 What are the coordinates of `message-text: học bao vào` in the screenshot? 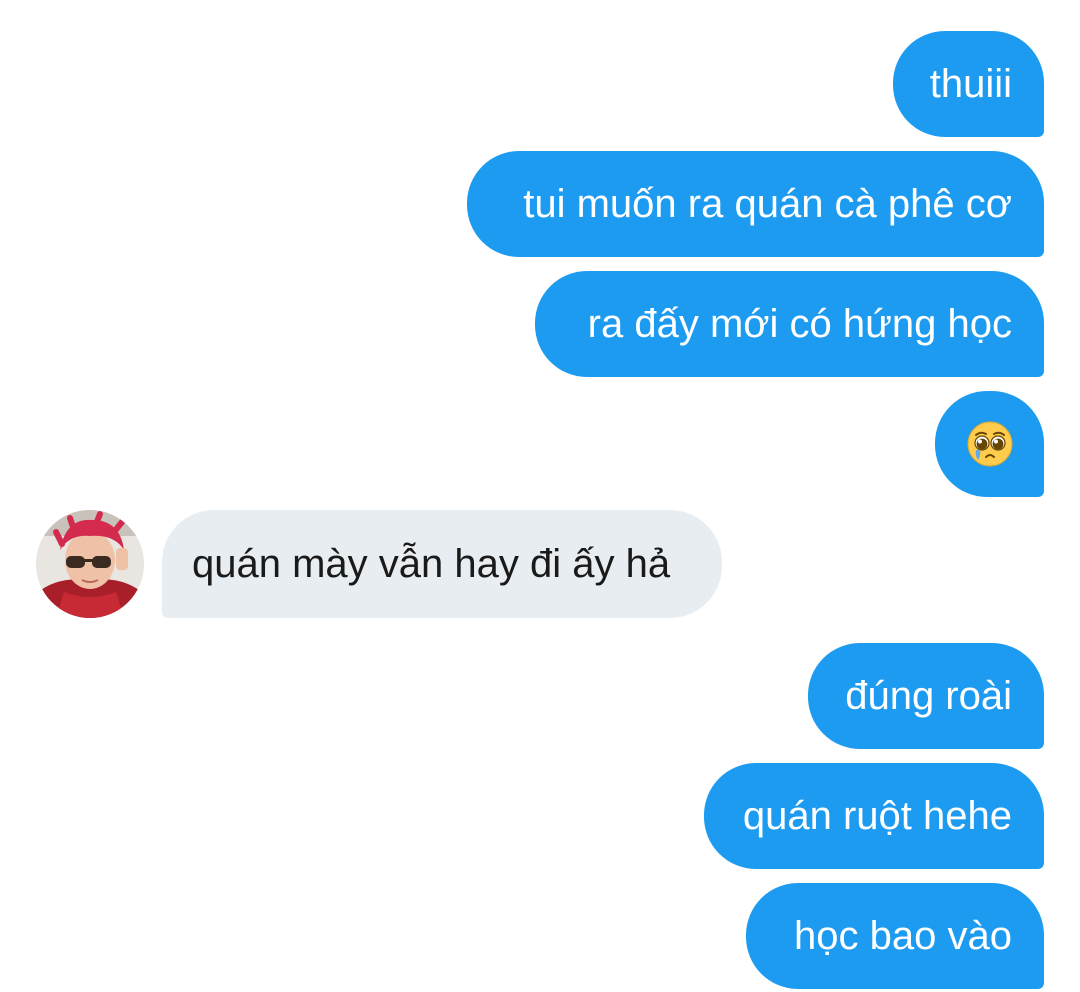 It's located at (903, 936).